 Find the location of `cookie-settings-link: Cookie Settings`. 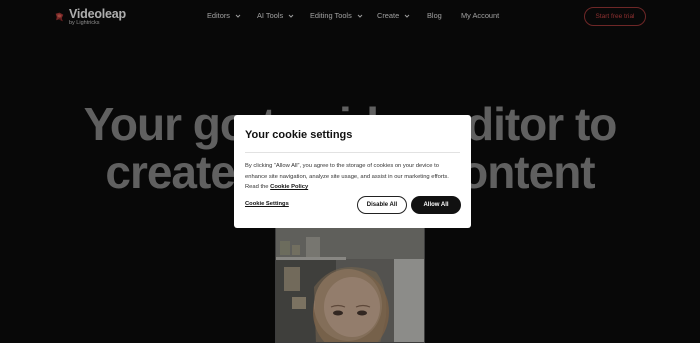

cookie-settings-link: Cookie Settings is located at coordinates (267, 204).